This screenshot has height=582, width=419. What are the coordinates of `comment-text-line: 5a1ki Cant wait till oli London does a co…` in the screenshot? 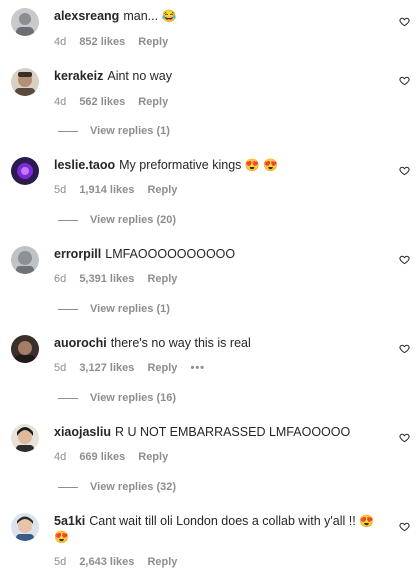 It's located at (219, 529).